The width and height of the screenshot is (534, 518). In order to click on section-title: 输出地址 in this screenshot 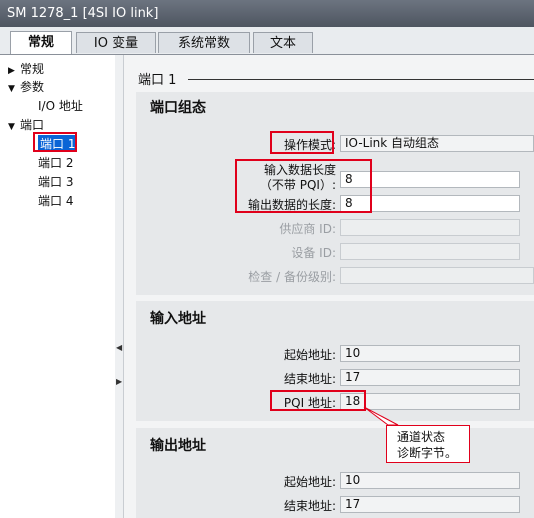, I will do `click(178, 446)`.